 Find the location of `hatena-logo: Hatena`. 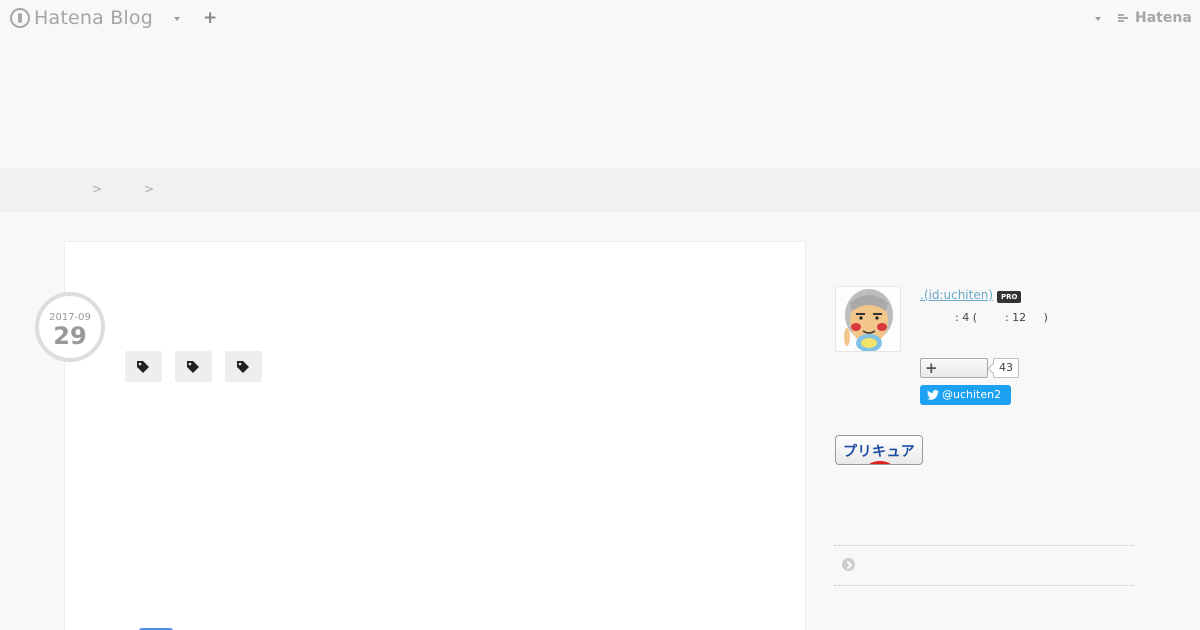

hatena-logo: Hatena is located at coordinates (1155, 18).